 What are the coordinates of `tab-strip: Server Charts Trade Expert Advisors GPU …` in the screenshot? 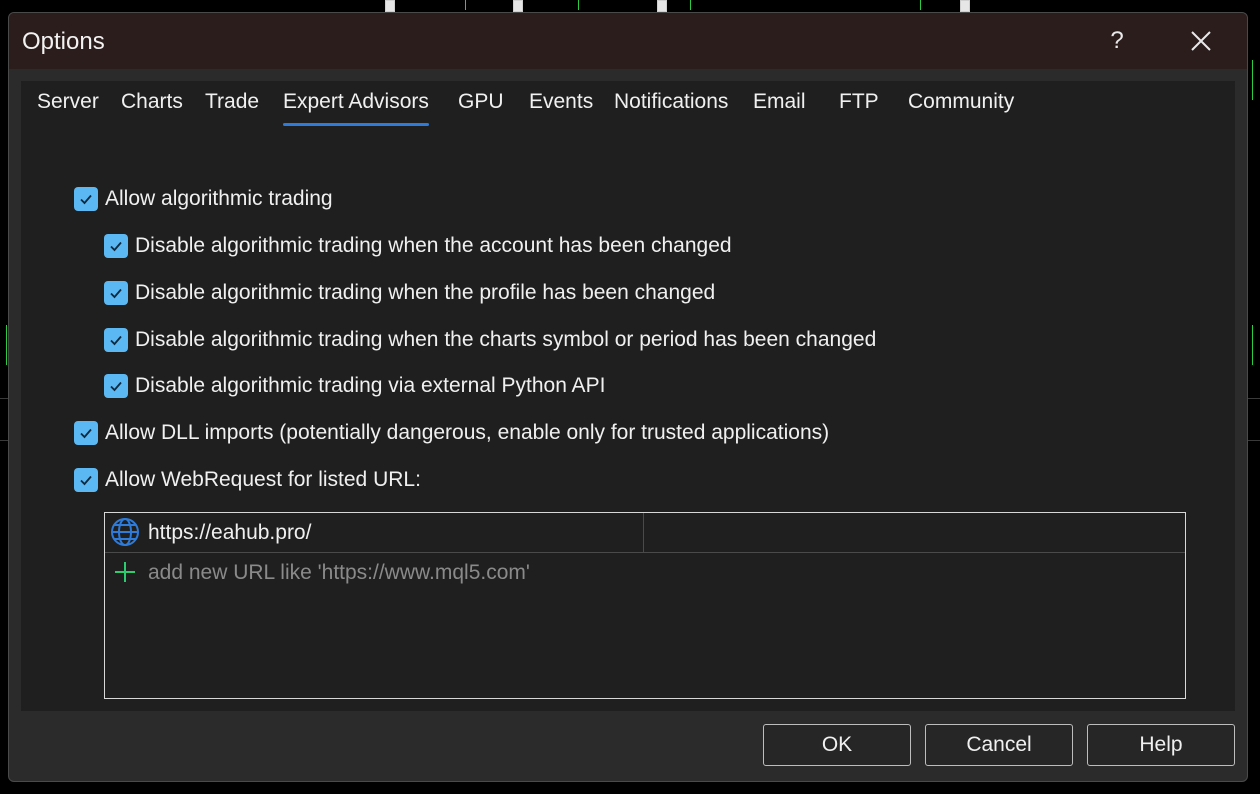 It's located at (628, 107).